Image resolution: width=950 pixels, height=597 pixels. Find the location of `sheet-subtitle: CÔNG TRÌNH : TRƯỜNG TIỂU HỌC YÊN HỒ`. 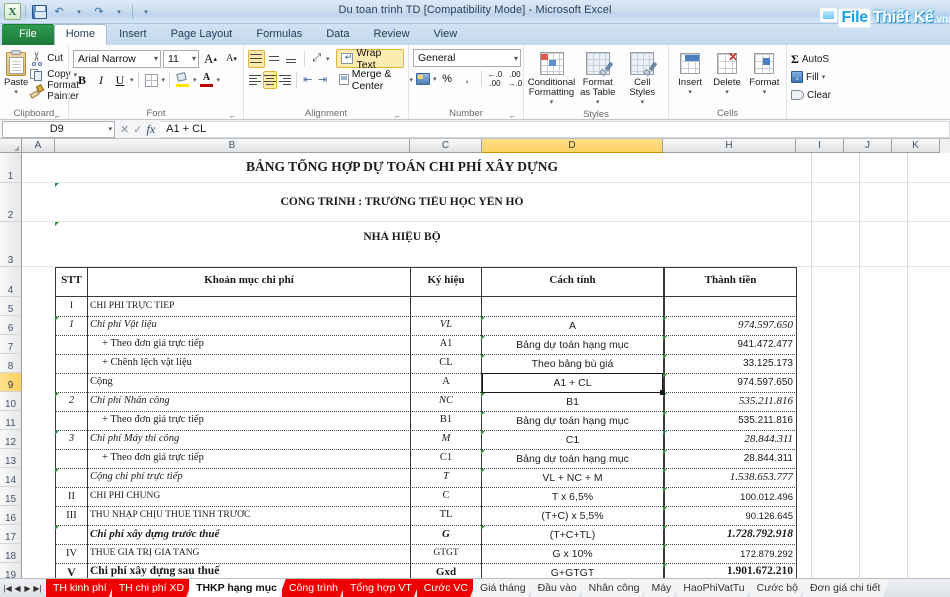

sheet-subtitle: CÔNG TRÌNH : TRƯỜNG TIỂU HỌC YÊN HỒ is located at coordinates (402, 202).